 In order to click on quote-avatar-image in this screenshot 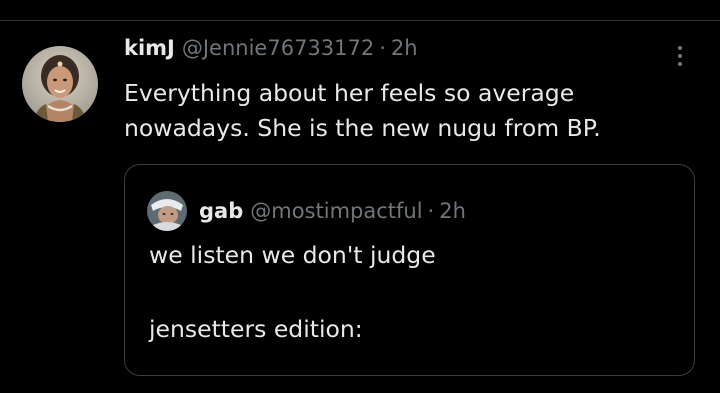, I will do `click(167, 211)`.